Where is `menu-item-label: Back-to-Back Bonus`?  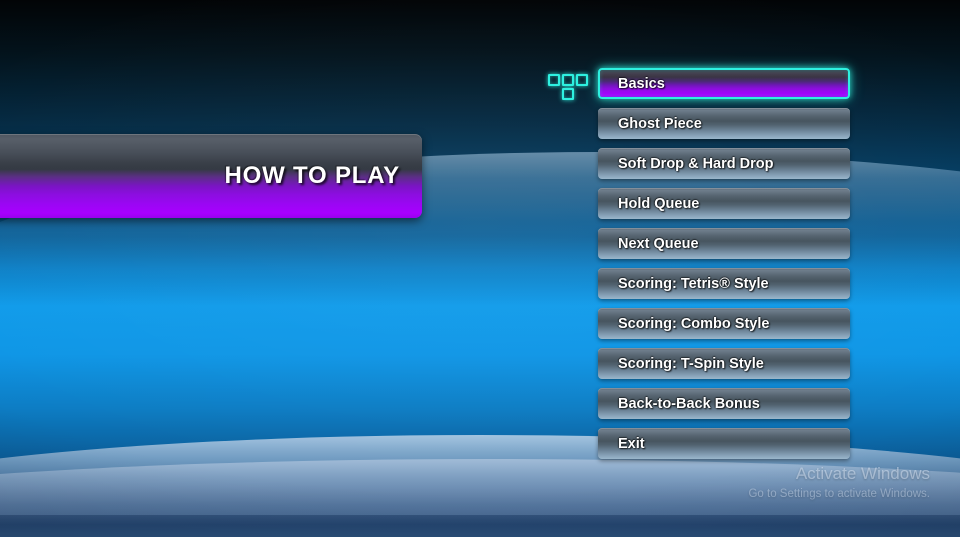
menu-item-label: Back-to-Back Bonus is located at coordinates (689, 403).